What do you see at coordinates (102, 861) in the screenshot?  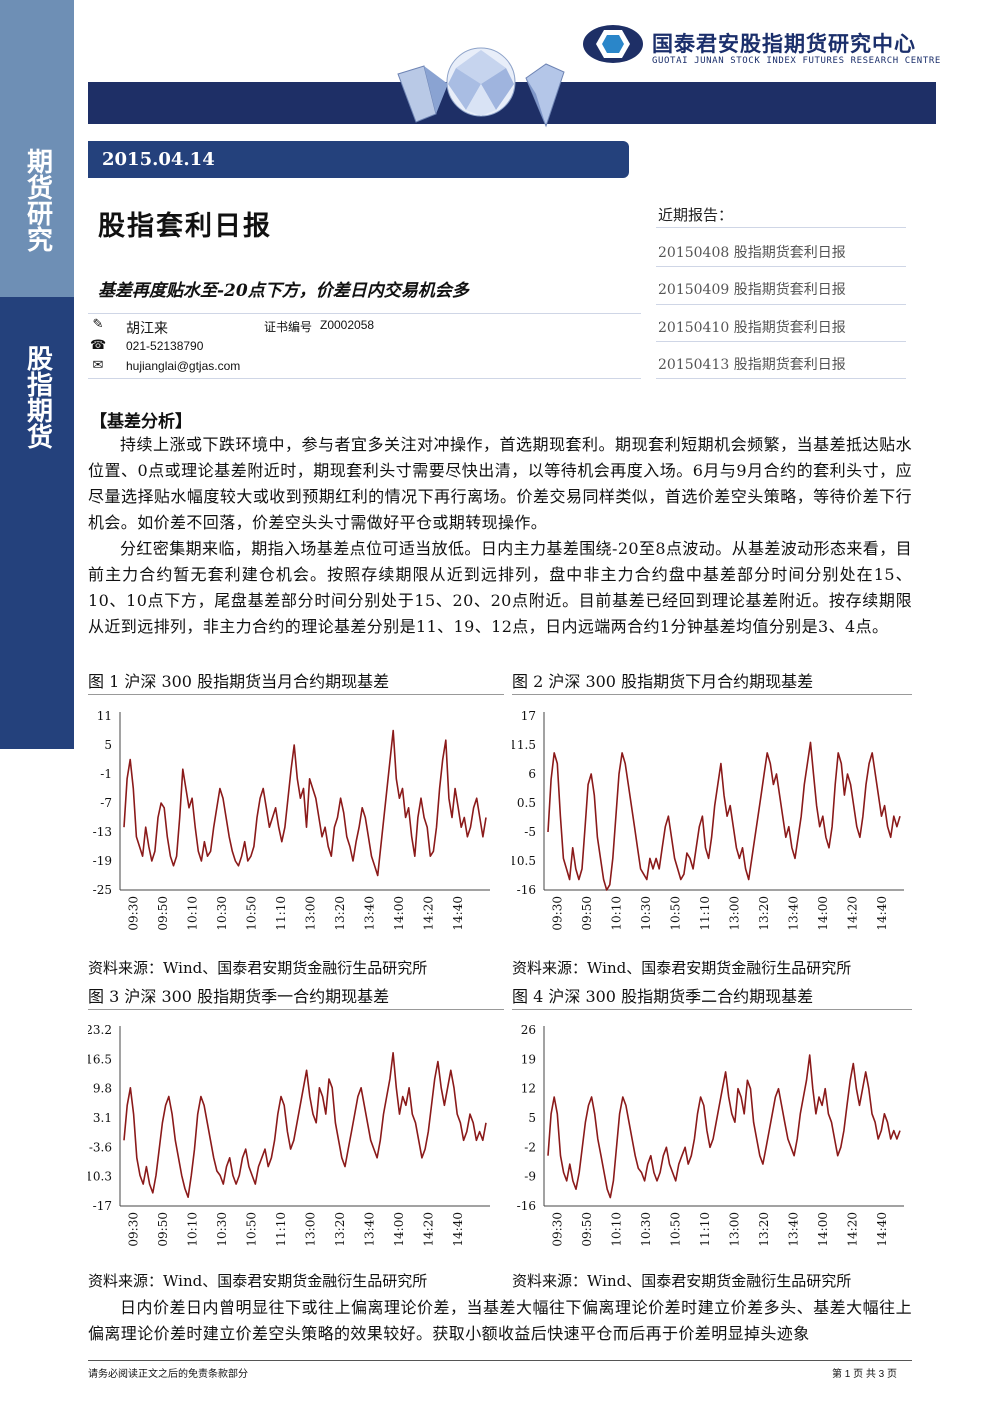 I see `y-tick-label: -19` at bounding box center [102, 861].